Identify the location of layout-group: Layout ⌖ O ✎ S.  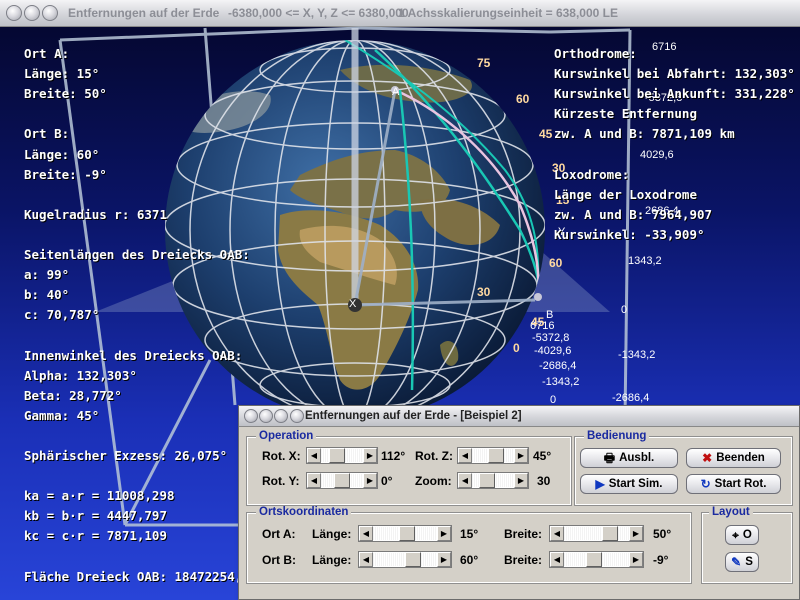
(747, 545).